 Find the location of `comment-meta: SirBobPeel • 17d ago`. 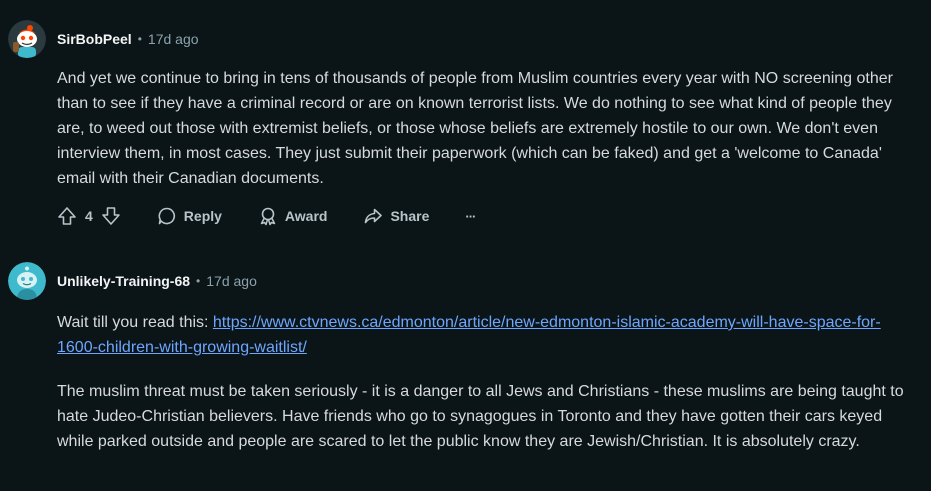

comment-meta: SirBobPeel • 17d ago is located at coordinates (128, 39).